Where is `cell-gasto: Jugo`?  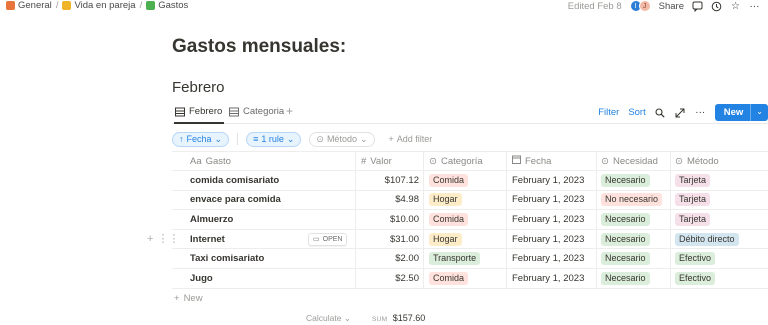 cell-gasto: Jugo is located at coordinates (263, 278).